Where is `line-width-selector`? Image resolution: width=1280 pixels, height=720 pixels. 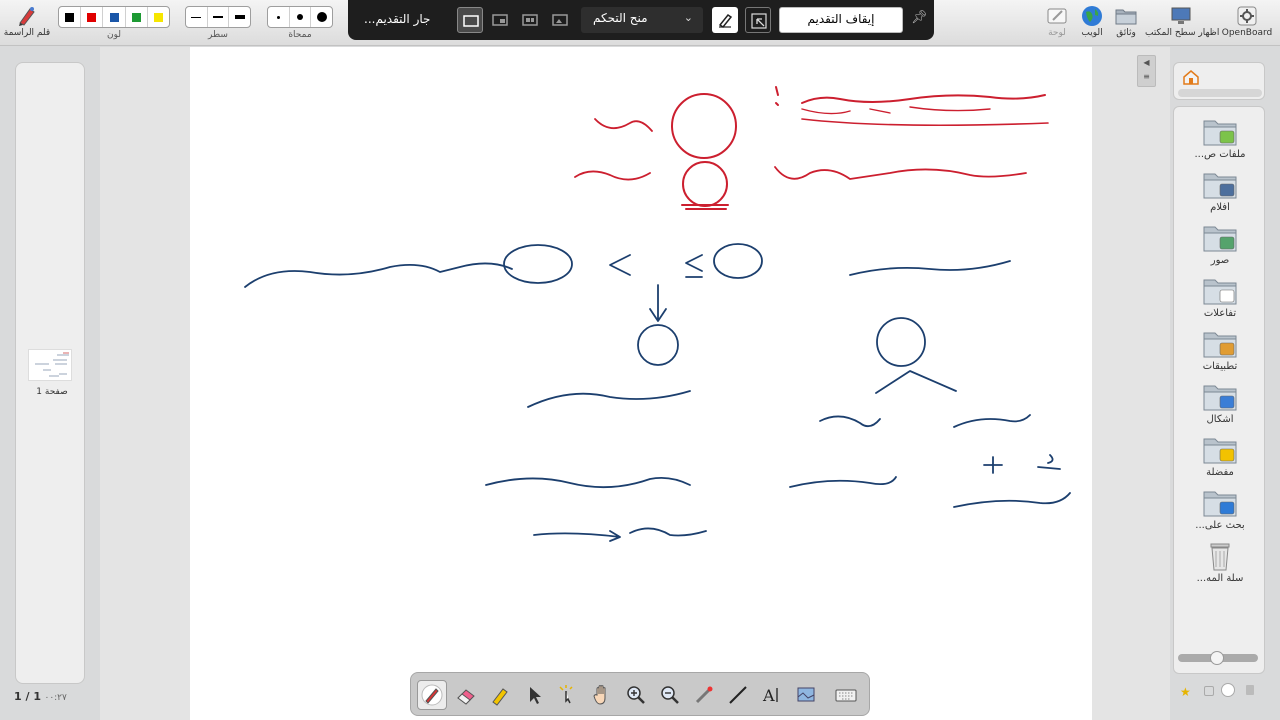
line-width-selector is located at coordinates (218, 17).